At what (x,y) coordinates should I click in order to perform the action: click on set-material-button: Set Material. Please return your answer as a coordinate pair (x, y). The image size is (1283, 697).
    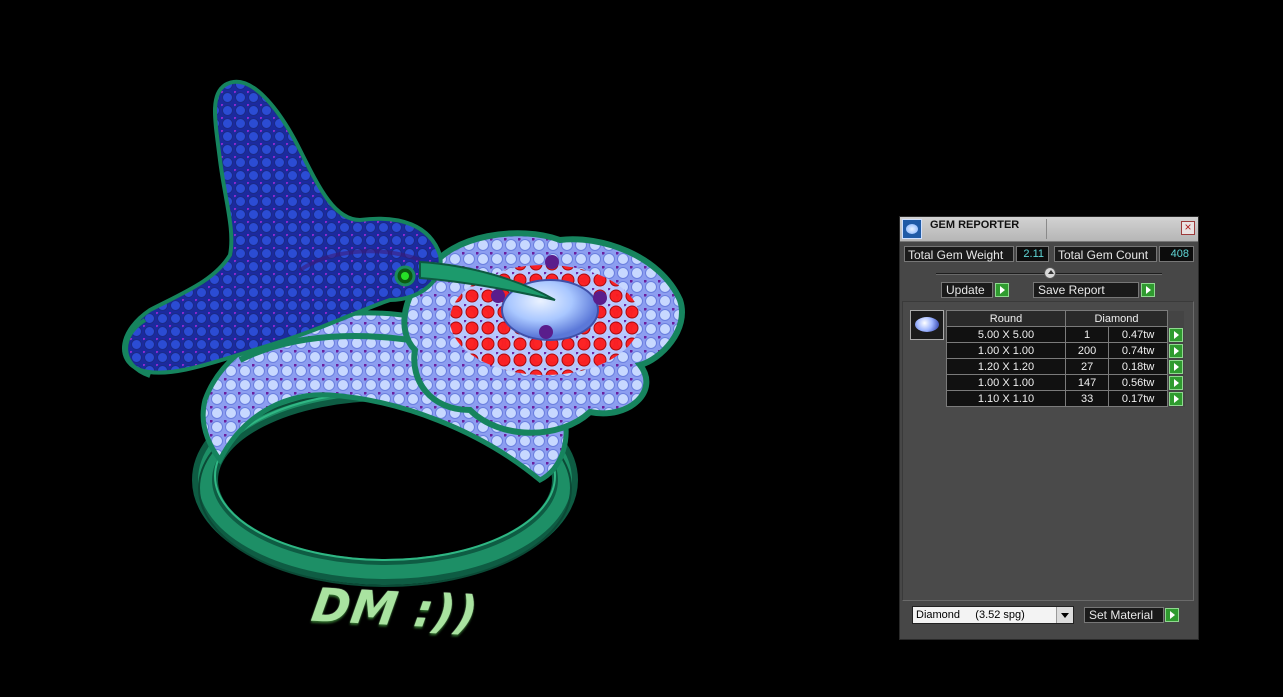
    Looking at the image, I should click on (1124, 615).